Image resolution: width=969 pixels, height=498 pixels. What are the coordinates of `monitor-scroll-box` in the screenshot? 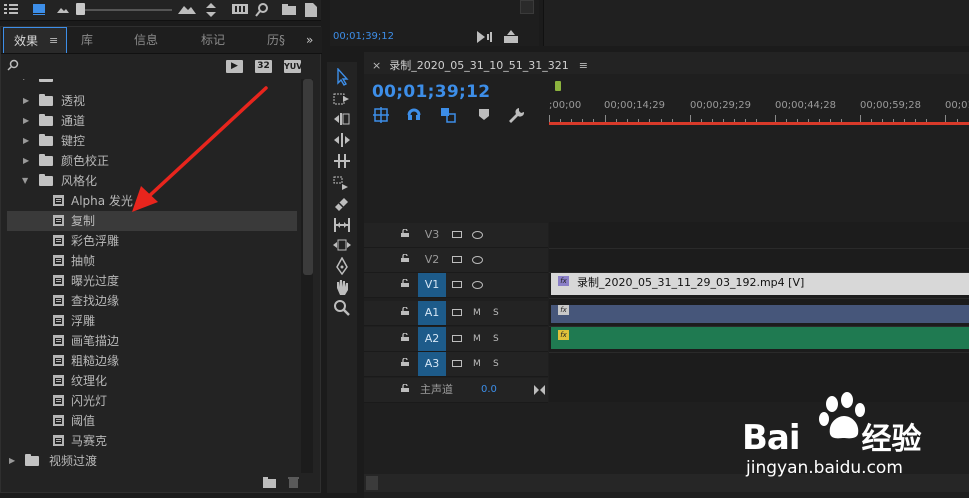 It's located at (527, 7).